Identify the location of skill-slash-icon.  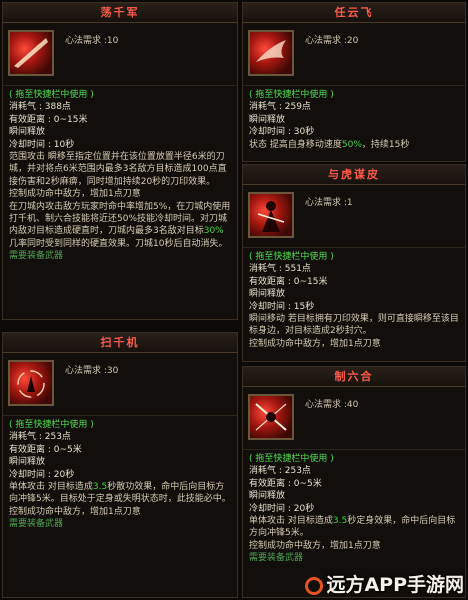
(31, 53).